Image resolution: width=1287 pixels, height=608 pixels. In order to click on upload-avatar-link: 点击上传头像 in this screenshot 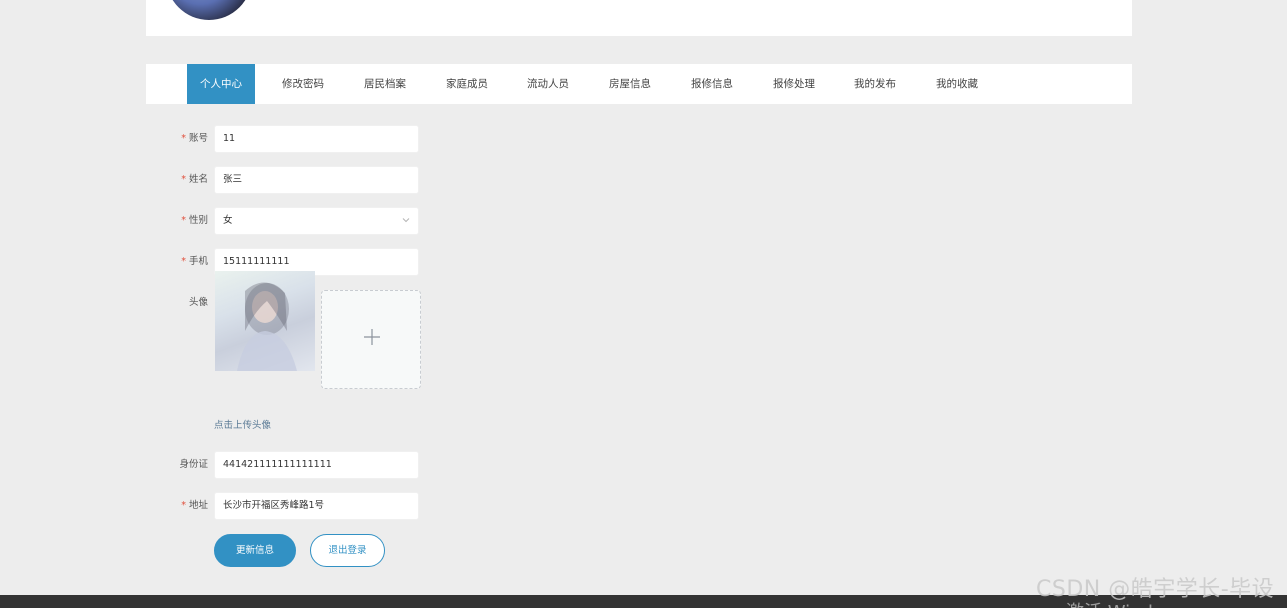, I will do `click(242, 424)`.